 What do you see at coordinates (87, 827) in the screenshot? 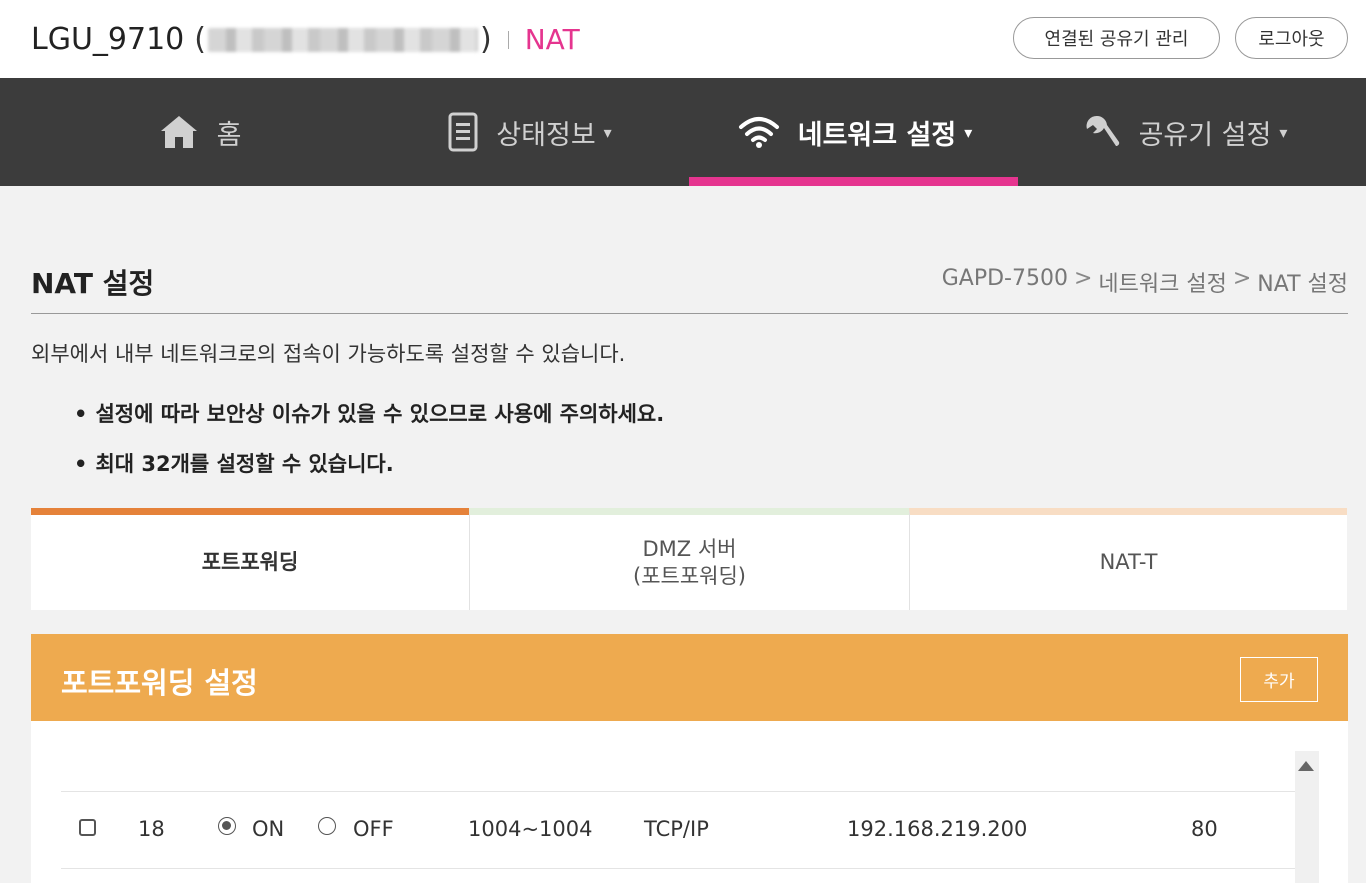
I see `row-checkbox` at bounding box center [87, 827].